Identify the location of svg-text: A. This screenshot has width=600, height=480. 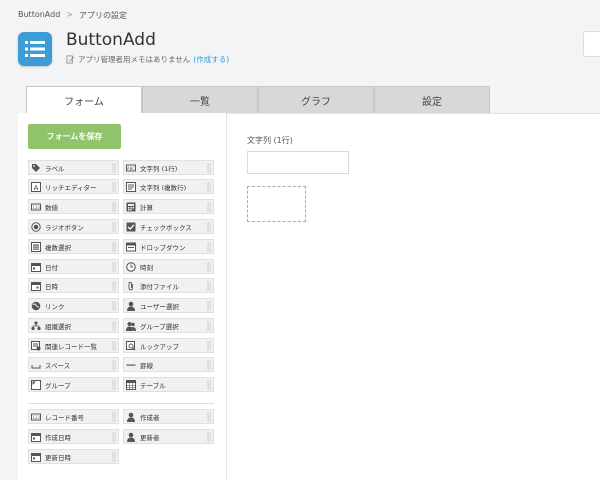
(36, 188).